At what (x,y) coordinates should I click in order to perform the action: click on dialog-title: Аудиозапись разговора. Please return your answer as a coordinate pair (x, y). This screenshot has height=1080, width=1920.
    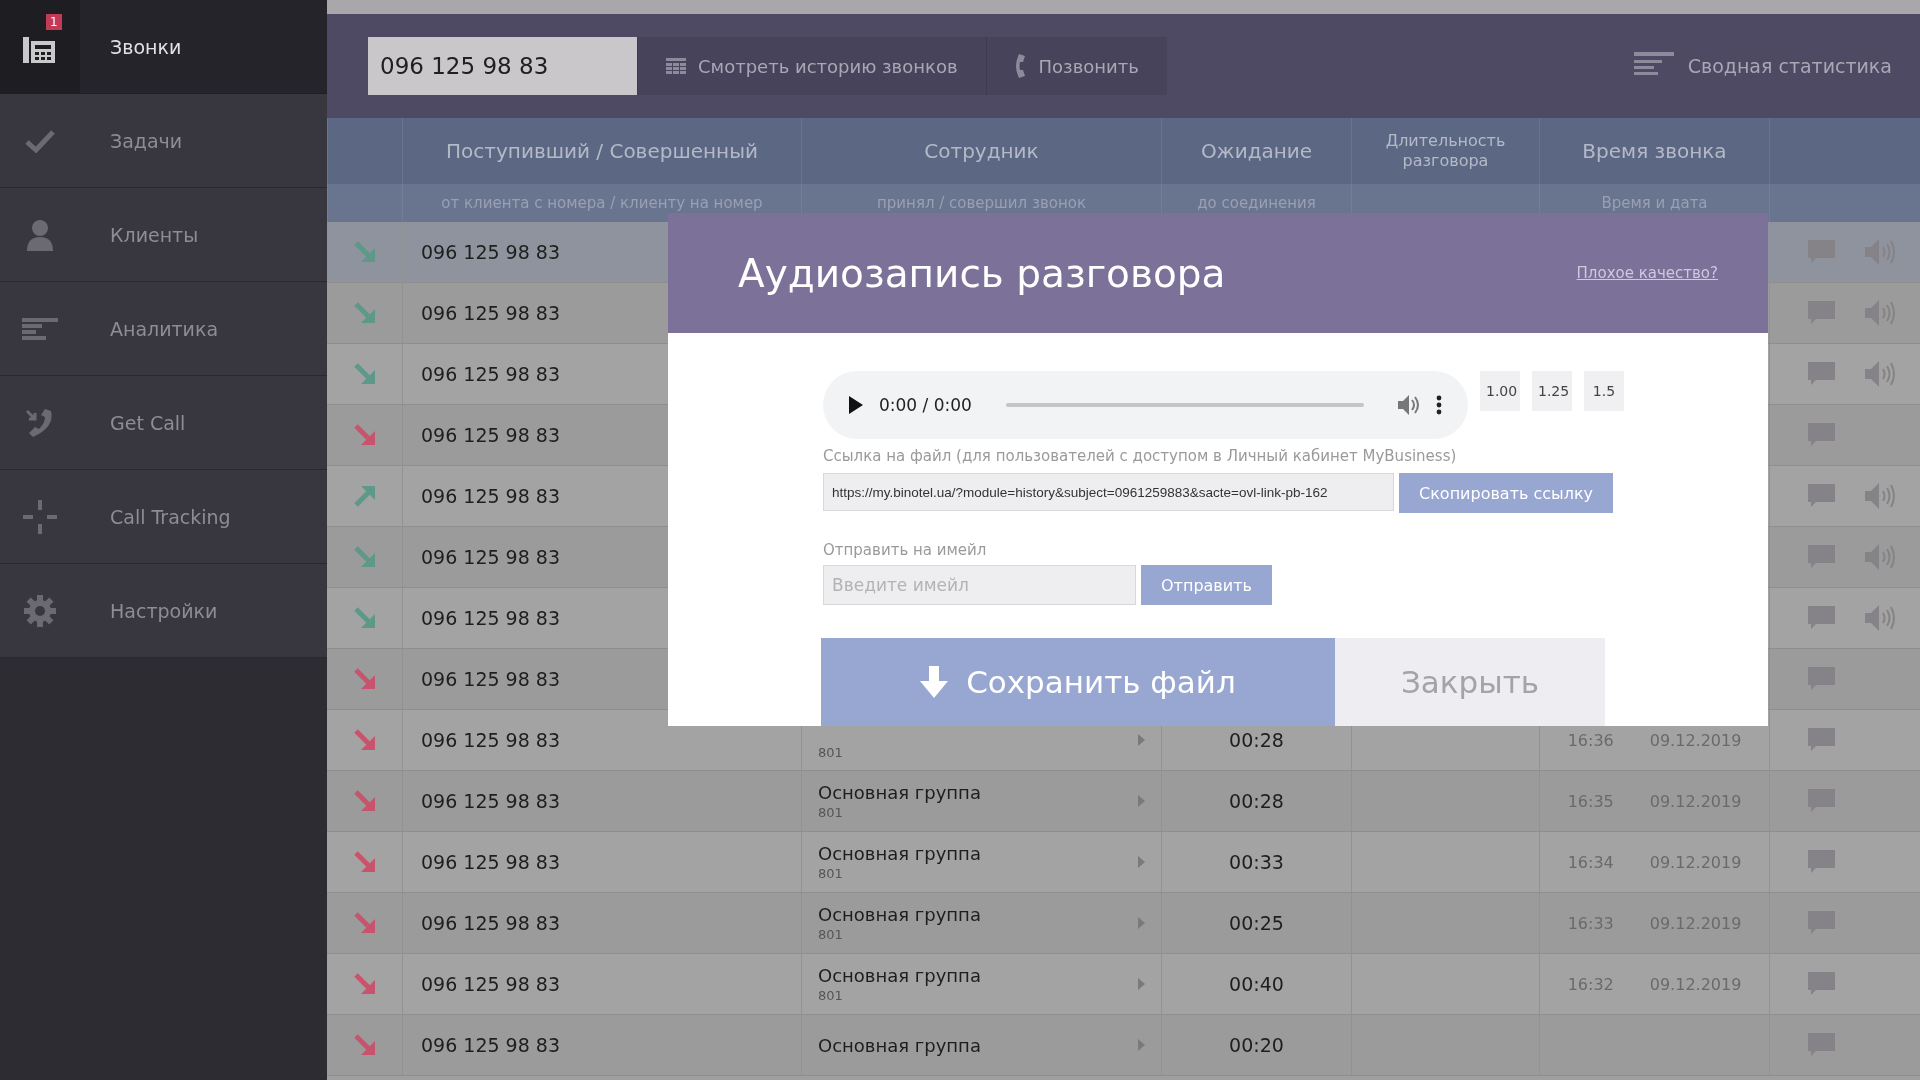
    Looking at the image, I should click on (982, 273).